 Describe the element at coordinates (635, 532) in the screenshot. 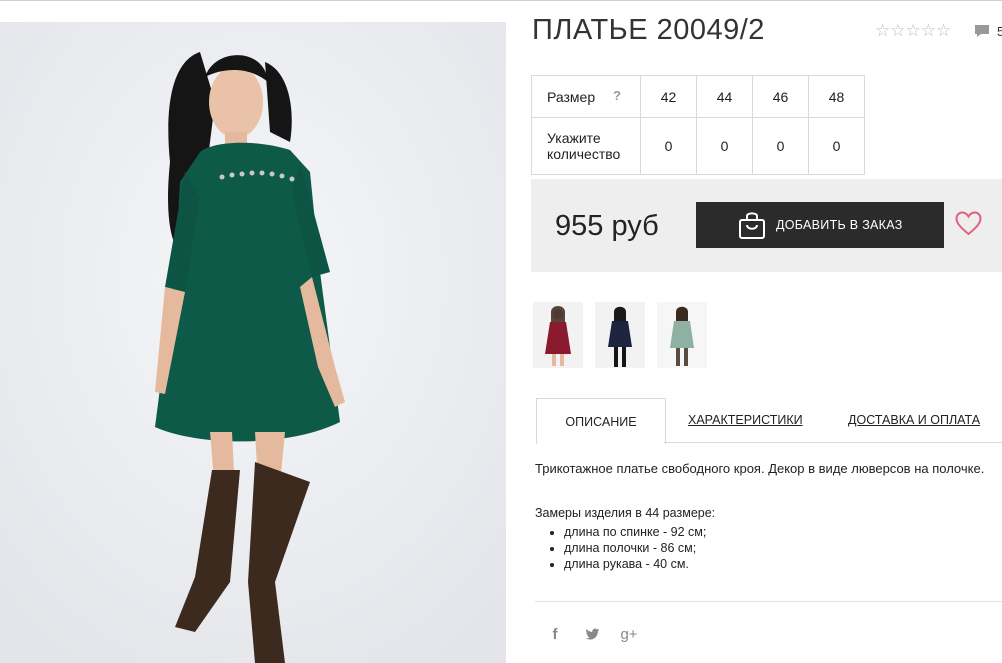

I see `list-item: длина по спинке - 92 см;` at that location.